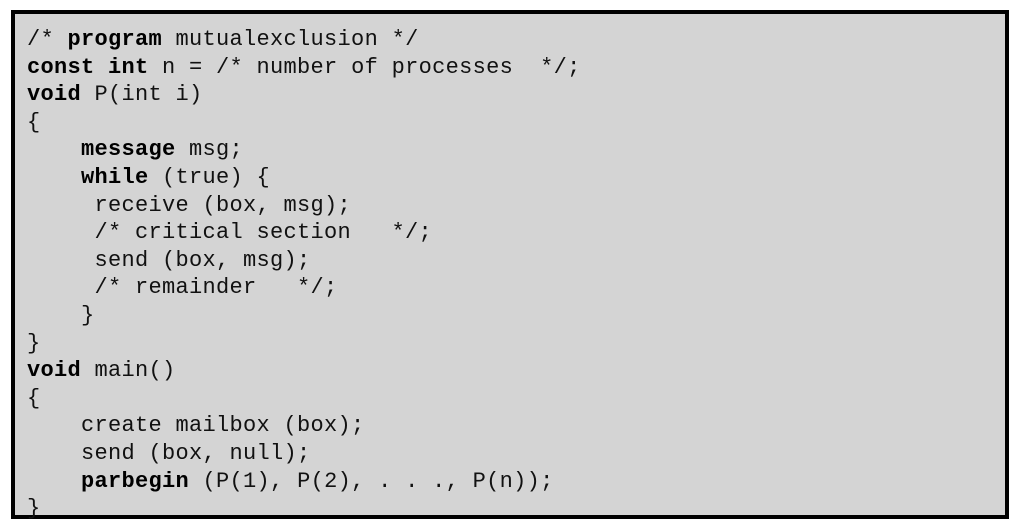  Describe the element at coordinates (516, 371) in the screenshot. I see `code-line: void main()` at that location.